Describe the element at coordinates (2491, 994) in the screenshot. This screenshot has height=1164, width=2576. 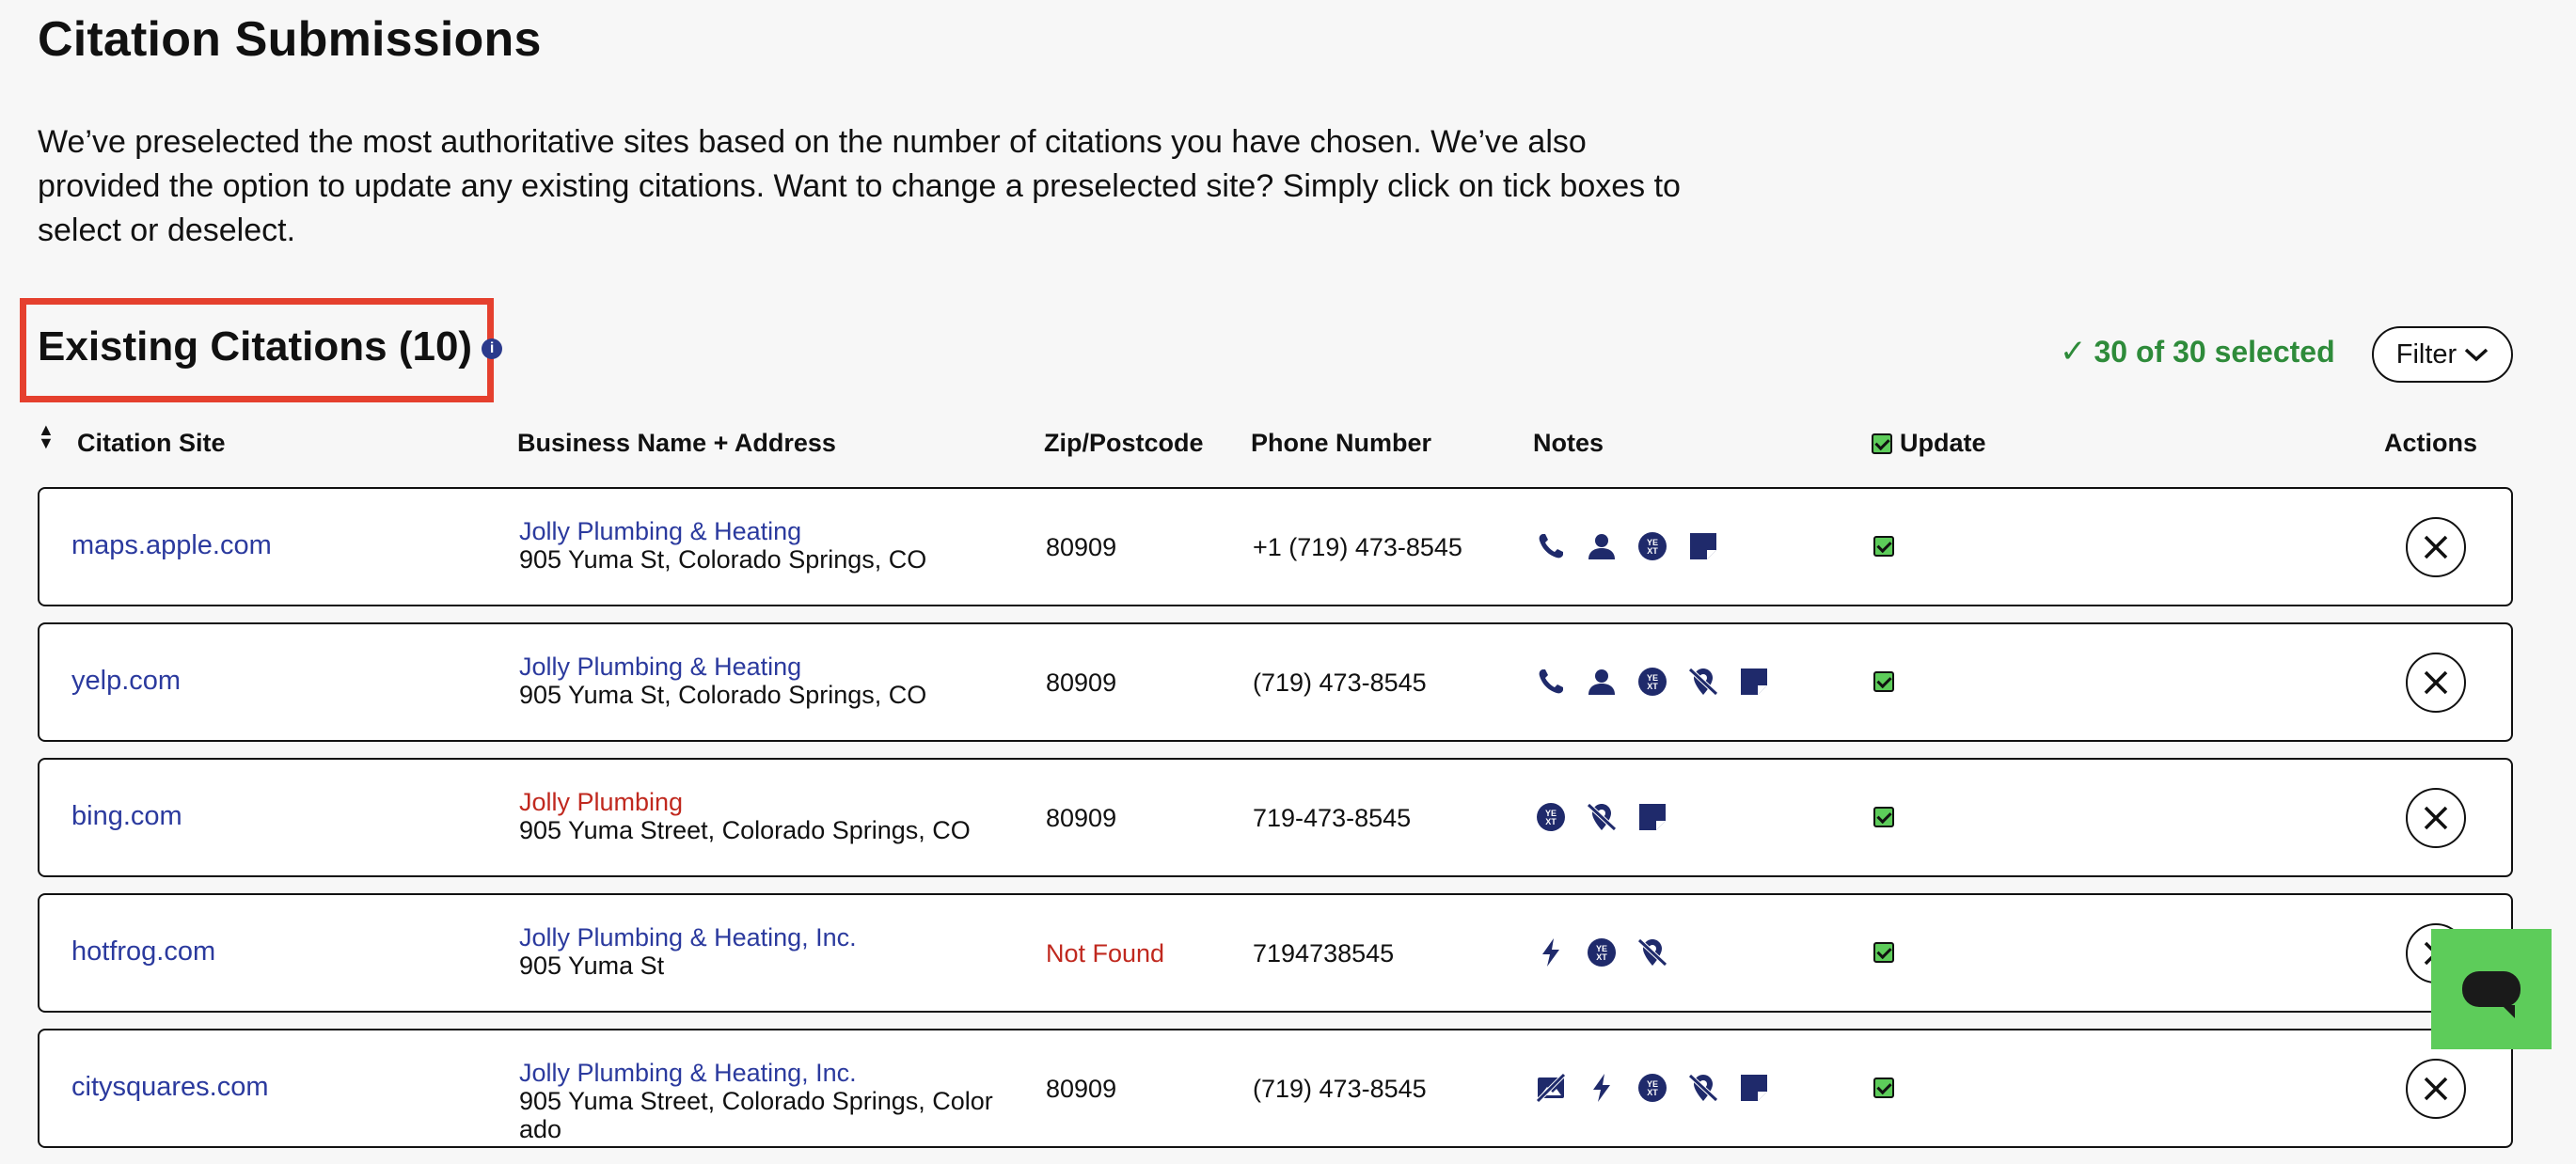
I see `chat-icon` at that location.